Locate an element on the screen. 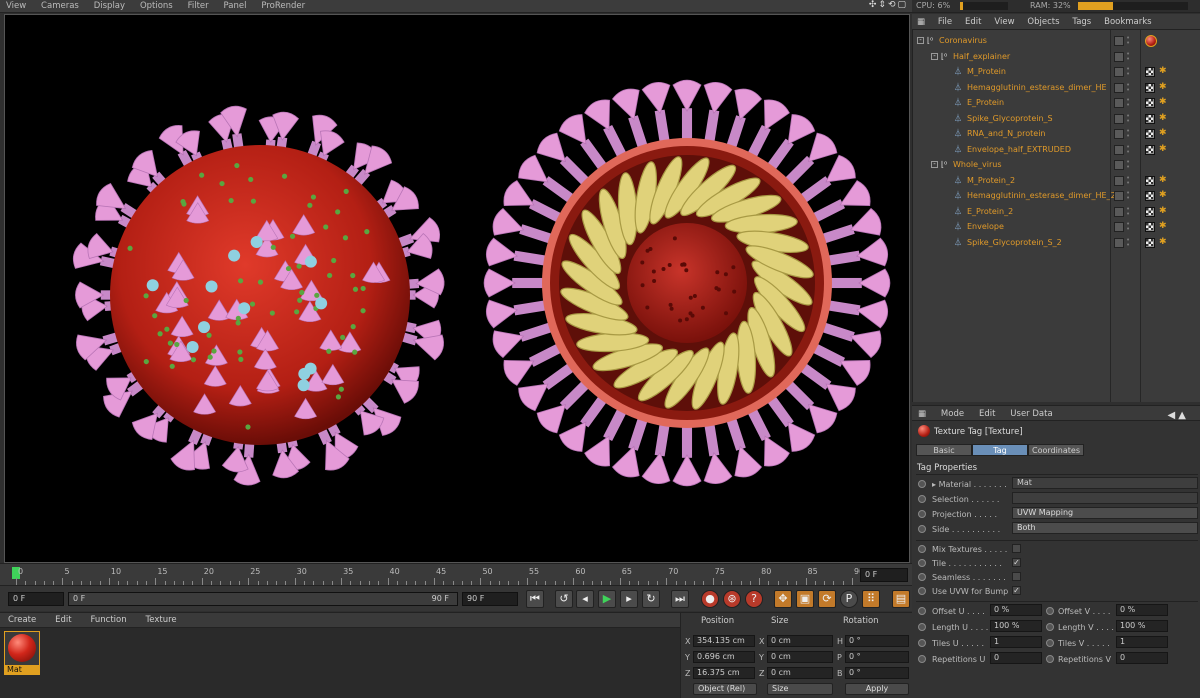  object-row: ⏃ Spike_Glycoprotein_S • • ✱ is located at coordinates (1056, 119).